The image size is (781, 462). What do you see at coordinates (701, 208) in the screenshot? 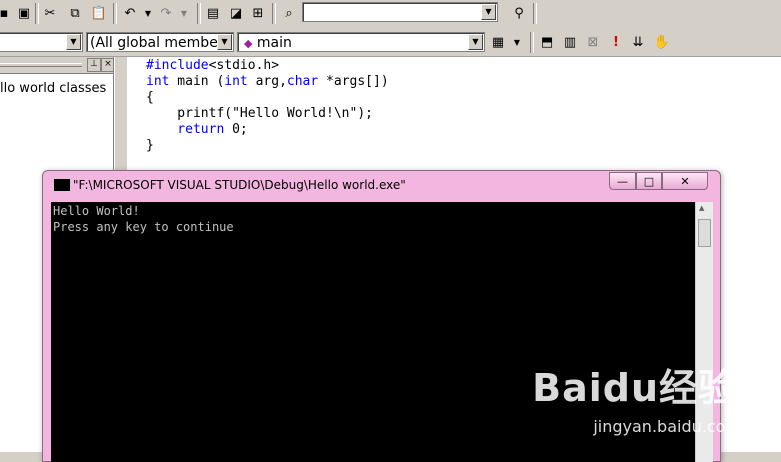
I see `scroll-up-icon: ▲` at bounding box center [701, 208].